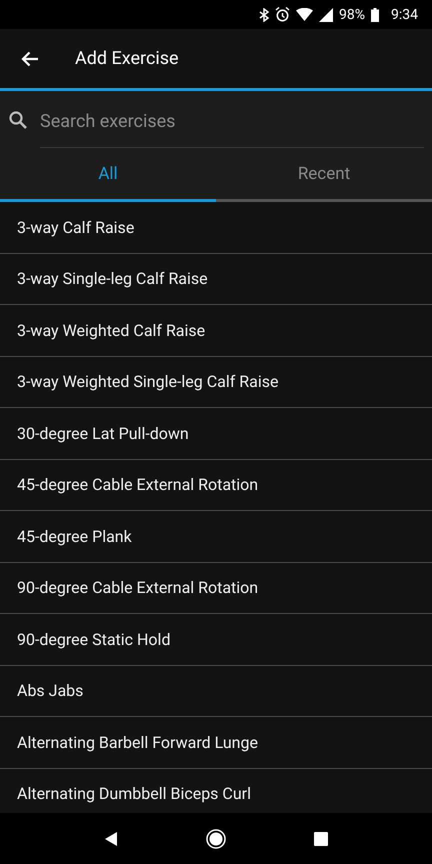  Describe the element at coordinates (282, 14) in the screenshot. I see `alarm-icon` at that location.